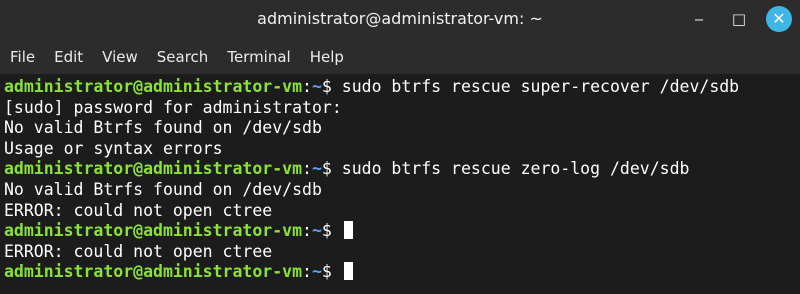  What do you see at coordinates (187, 57) in the screenshot?
I see `menu-search: Search` at bounding box center [187, 57].